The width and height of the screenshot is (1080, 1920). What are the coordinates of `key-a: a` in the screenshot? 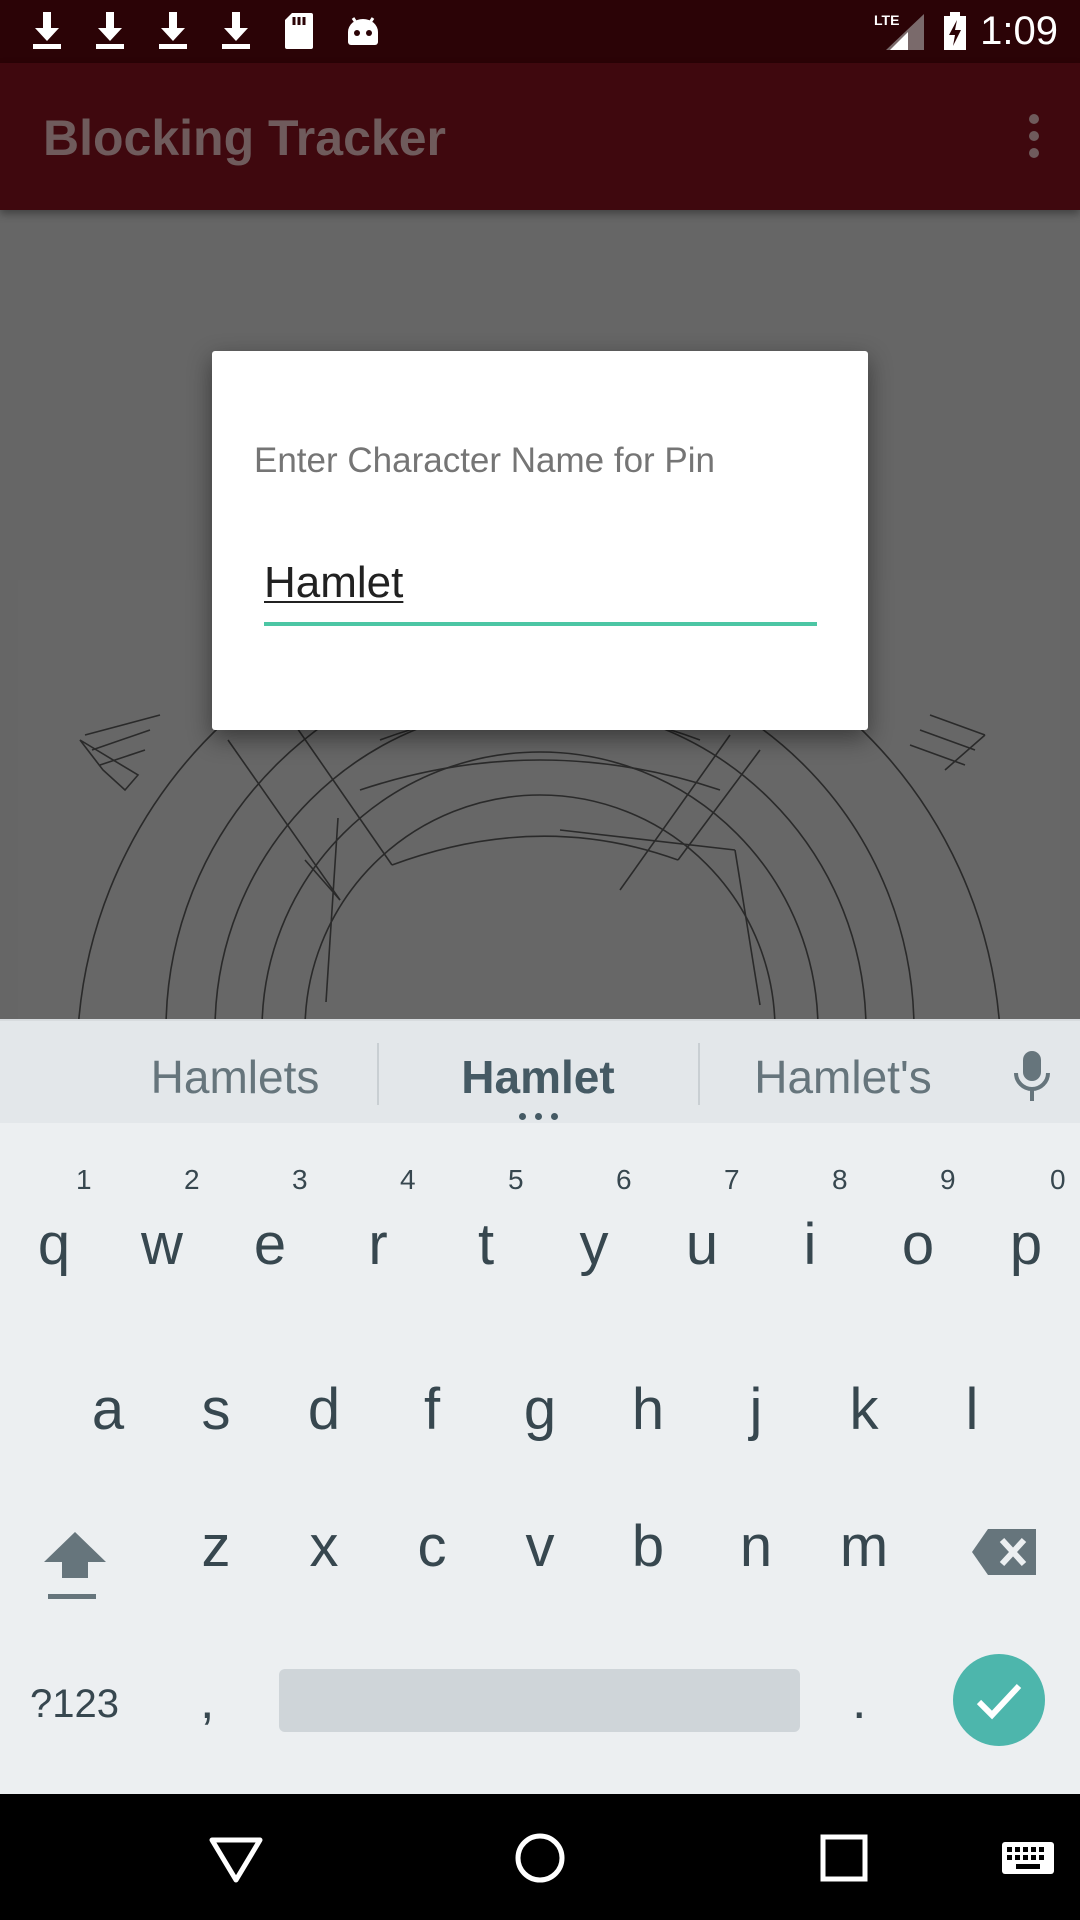 It's located at (108, 1355).